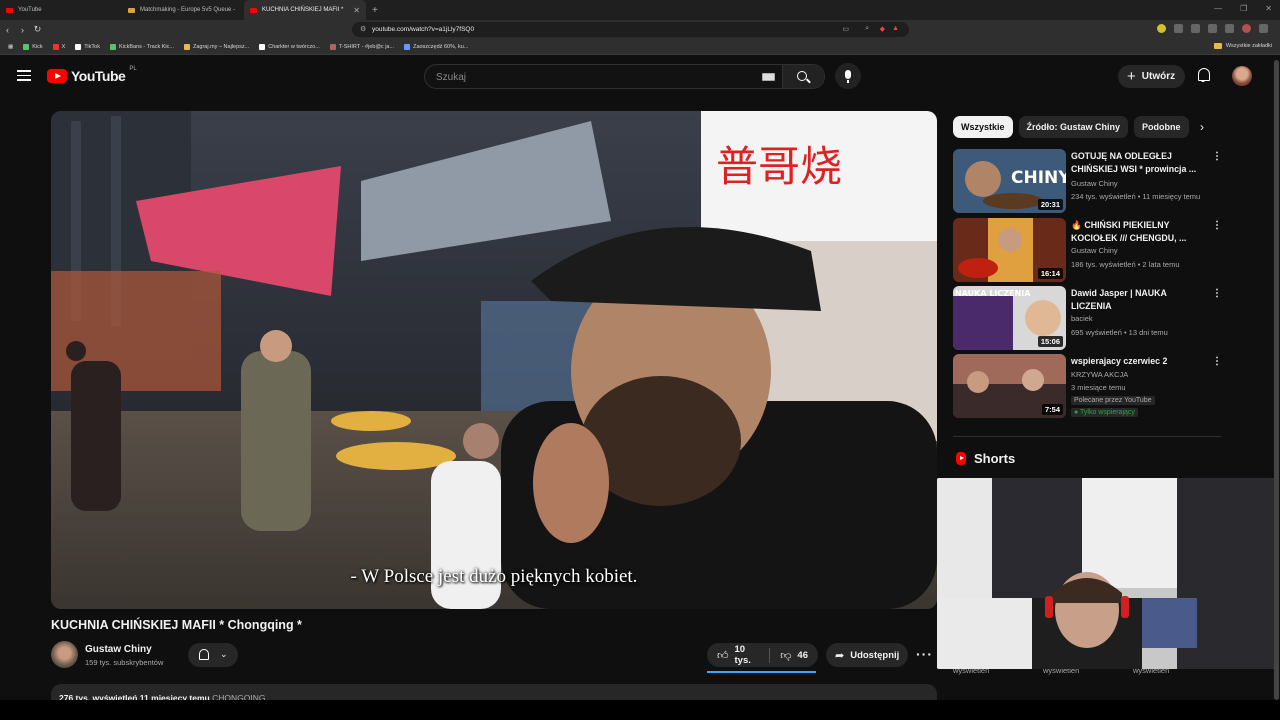 Image resolution: width=1280 pixels, height=720 pixels. I want to click on recommendation-meta: 695 wyświetleń • 13 dni temu, so click(1119, 332).